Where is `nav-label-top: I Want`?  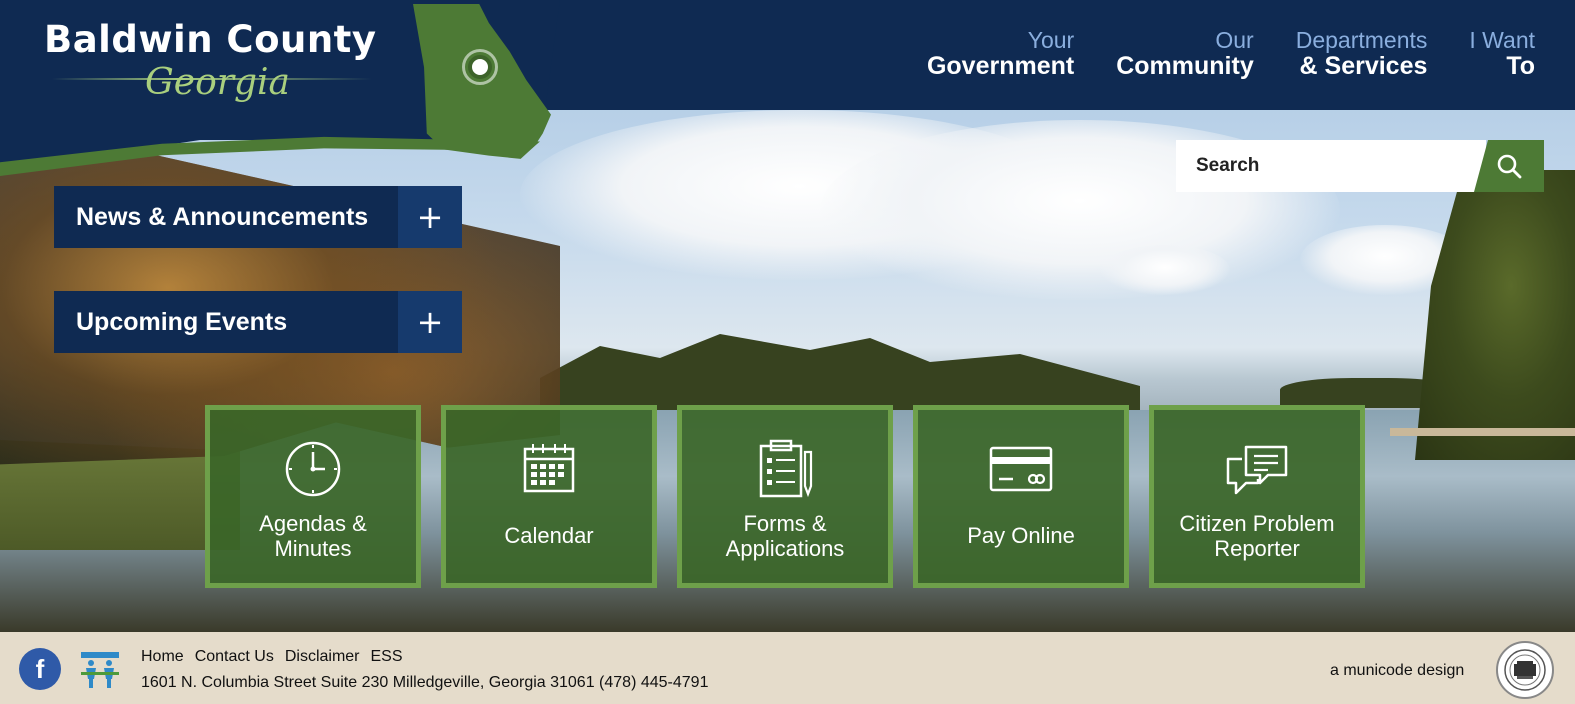
nav-label-top: I Want is located at coordinates (1502, 40).